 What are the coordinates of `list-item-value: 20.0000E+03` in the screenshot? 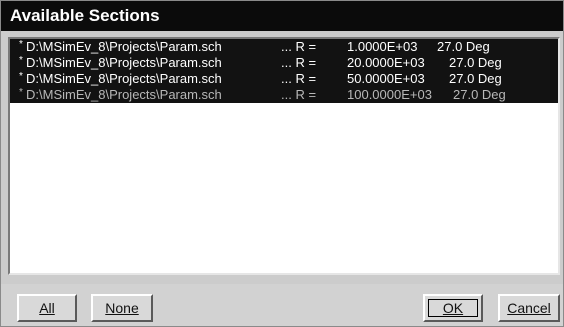 It's located at (386, 62).